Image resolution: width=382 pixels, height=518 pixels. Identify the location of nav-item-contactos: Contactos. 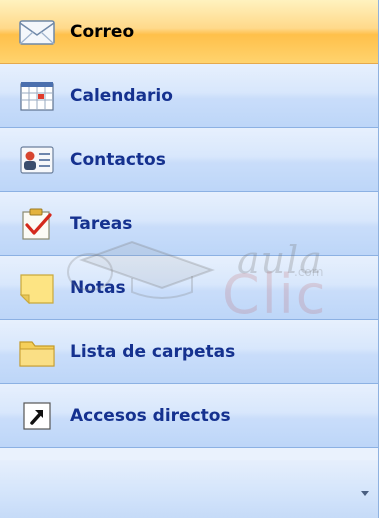
(189, 160).